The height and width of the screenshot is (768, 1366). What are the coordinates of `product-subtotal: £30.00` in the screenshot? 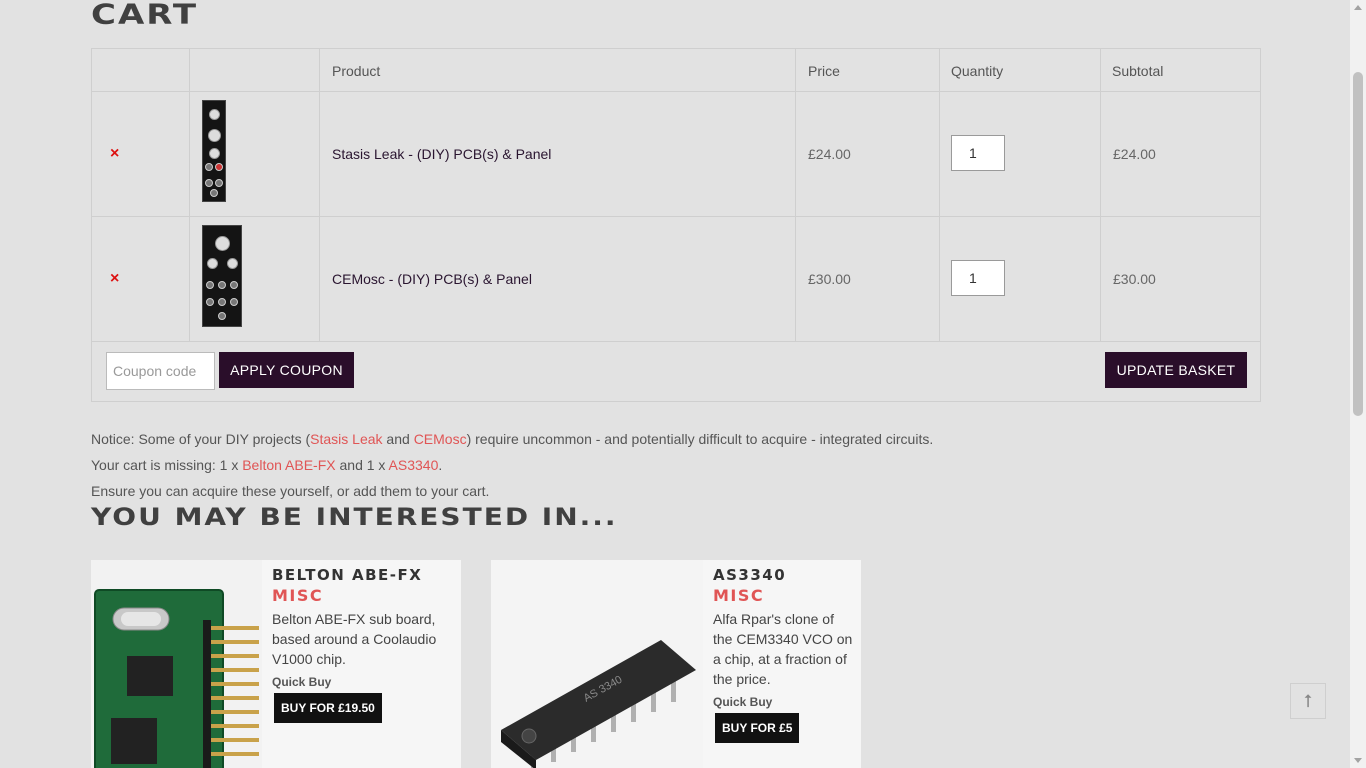 It's located at (1134, 279).